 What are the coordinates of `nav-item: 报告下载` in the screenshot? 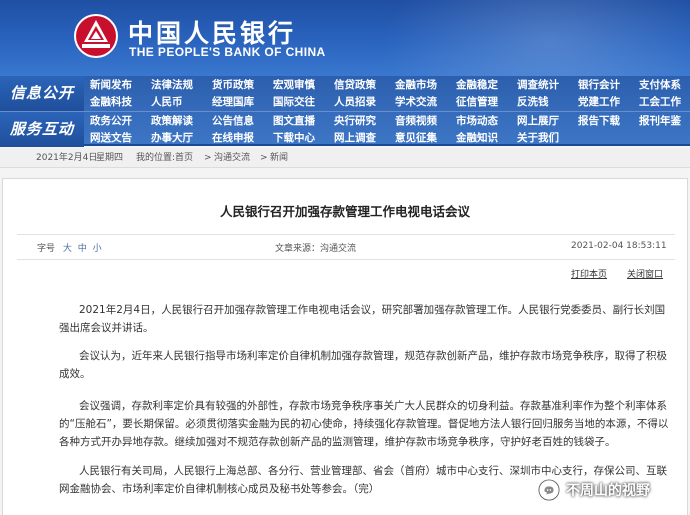 It's located at (599, 121).